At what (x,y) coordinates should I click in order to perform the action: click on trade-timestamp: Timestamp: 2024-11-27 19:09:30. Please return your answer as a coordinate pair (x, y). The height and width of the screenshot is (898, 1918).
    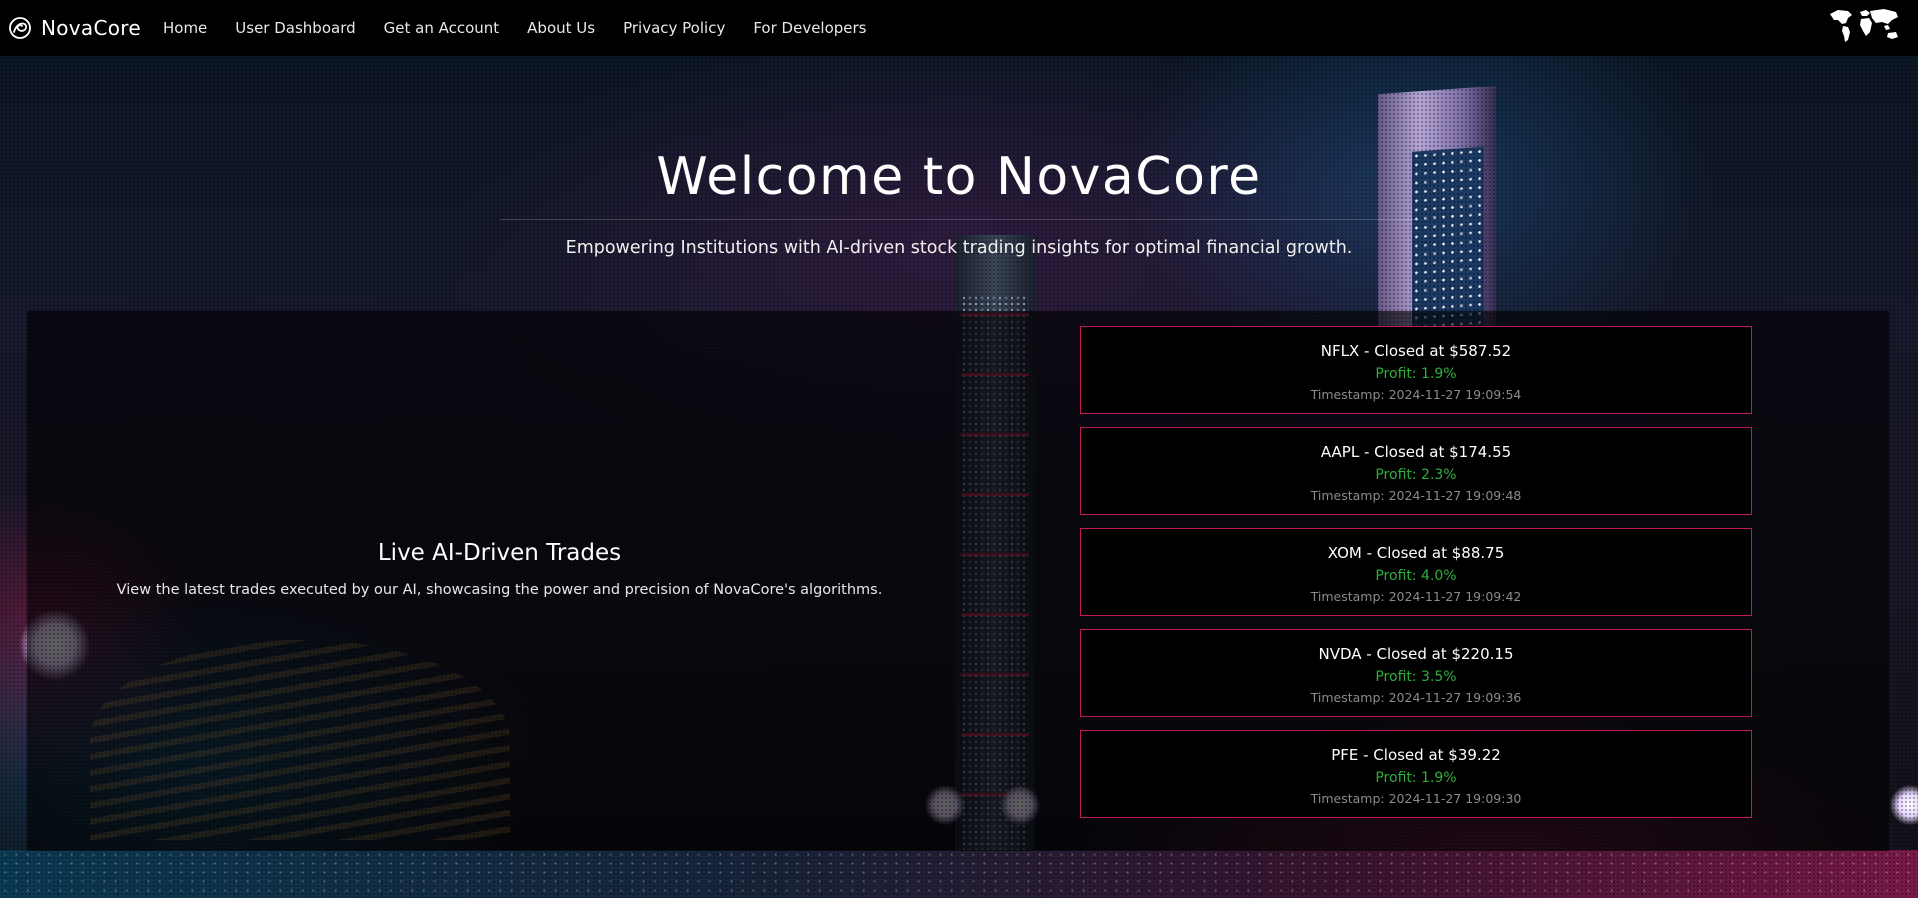
    Looking at the image, I should click on (1416, 798).